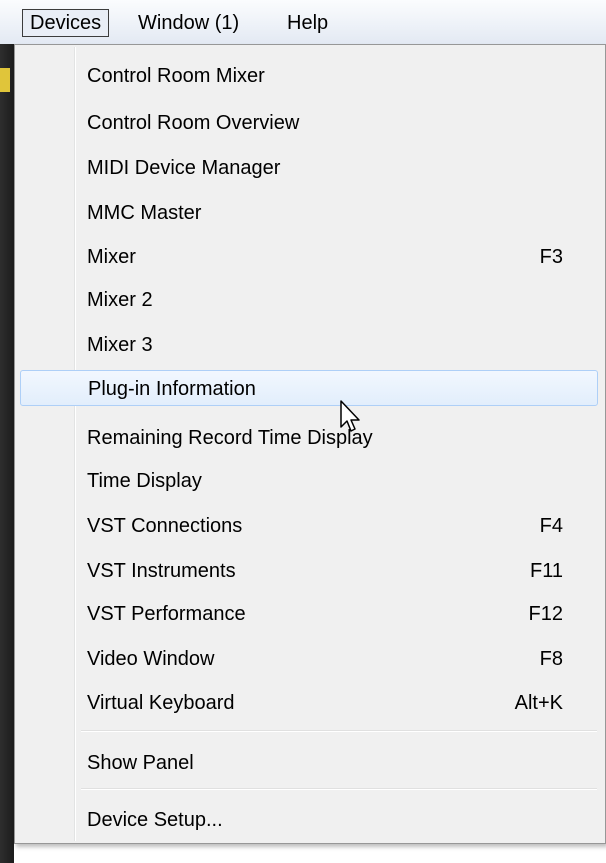 This screenshot has width=606, height=863. I want to click on menu-item-shortcut: F8, so click(551, 659).